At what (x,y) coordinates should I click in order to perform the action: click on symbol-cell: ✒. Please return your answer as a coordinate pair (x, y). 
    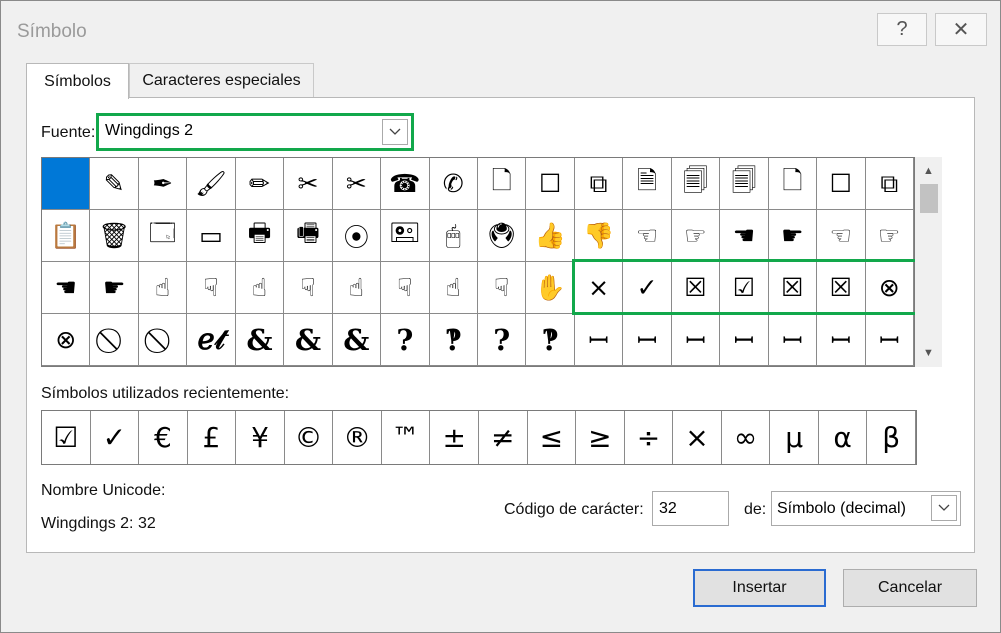
    Looking at the image, I should click on (163, 184).